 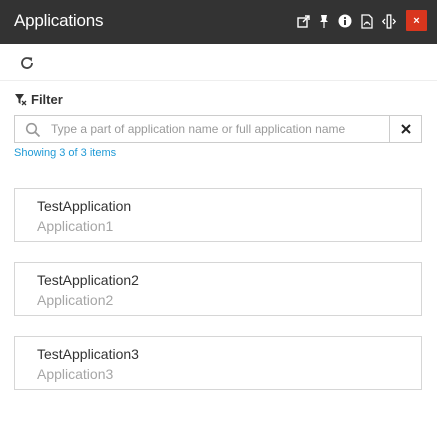 I want to click on application-subtitle: Application1, so click(x=75, y=226).